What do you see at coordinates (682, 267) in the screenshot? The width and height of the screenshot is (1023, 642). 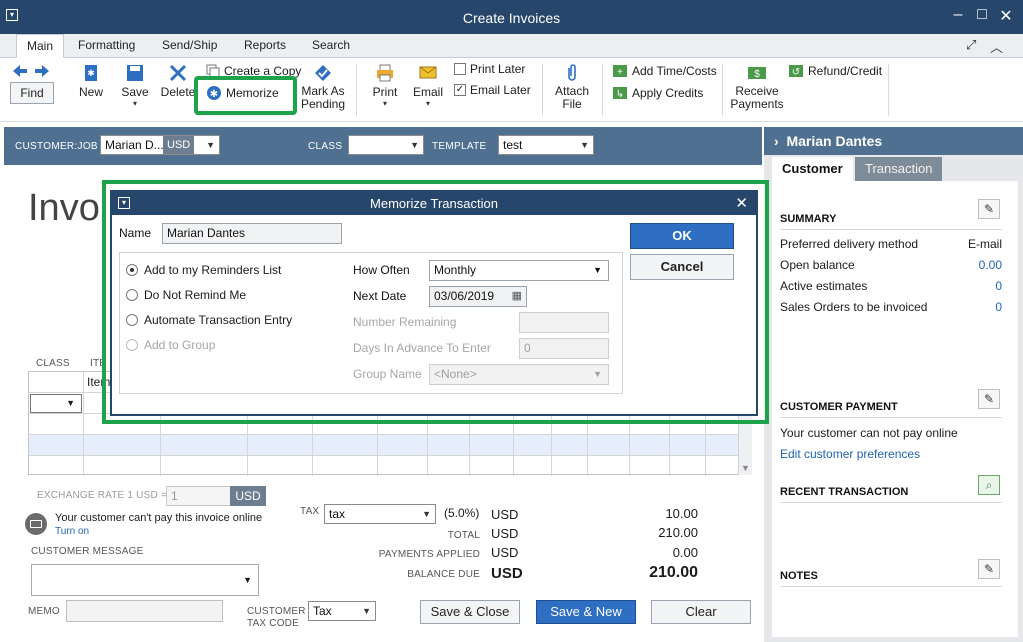 I see `cancel-button: Cancel` at bounding box center [682, 267].